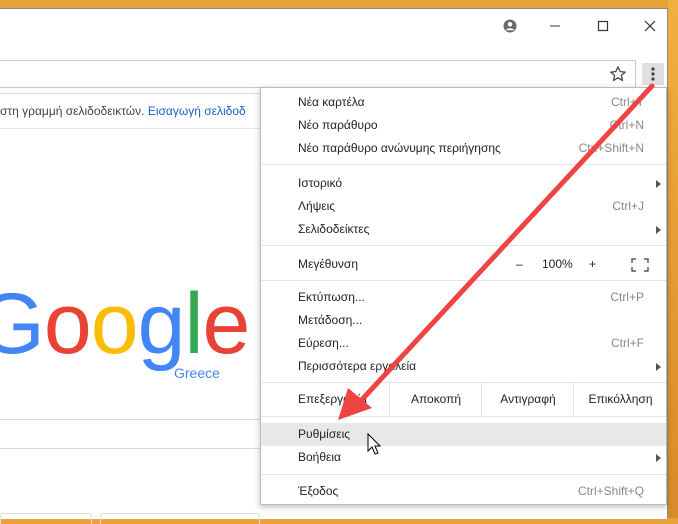 This screenshot has height=524, width=678. I want to click on menu-item-shortcut: Ctrl+J, so click(628, 206).